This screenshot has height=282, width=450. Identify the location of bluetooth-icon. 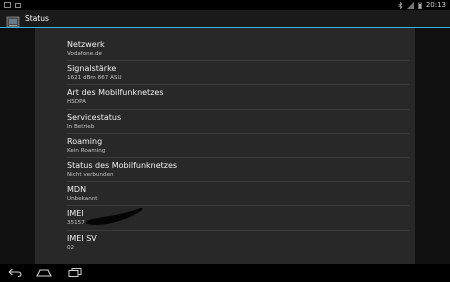
(400, 5).